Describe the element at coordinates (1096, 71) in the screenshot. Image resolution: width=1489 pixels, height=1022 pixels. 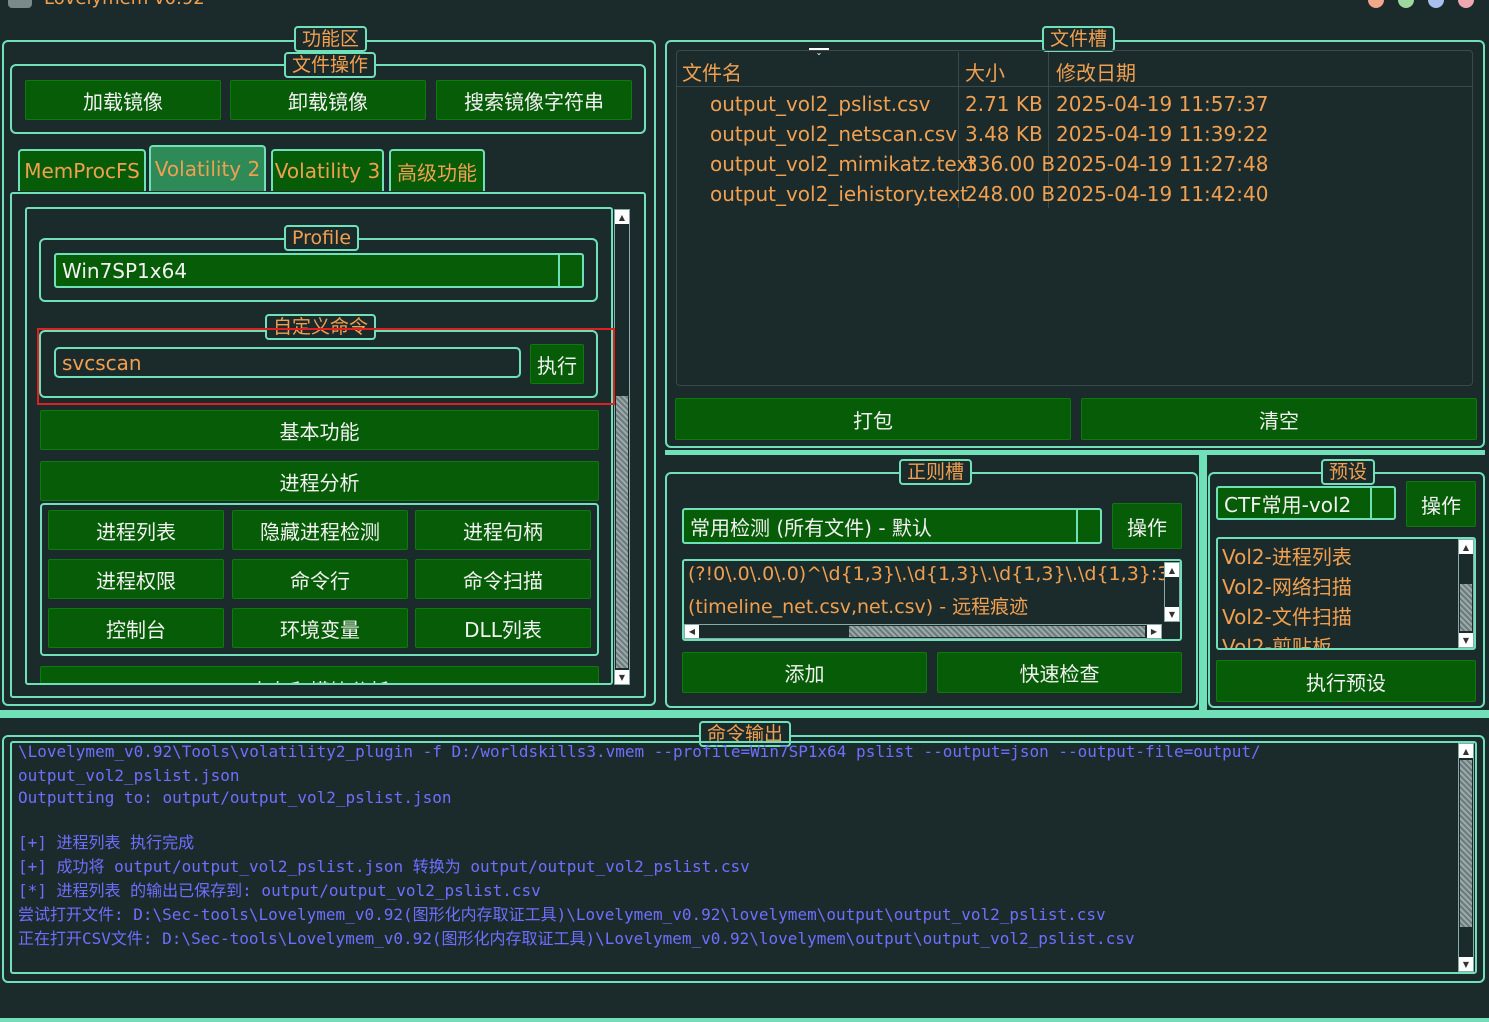
I see `column-header-date: 修改日期` at that location.